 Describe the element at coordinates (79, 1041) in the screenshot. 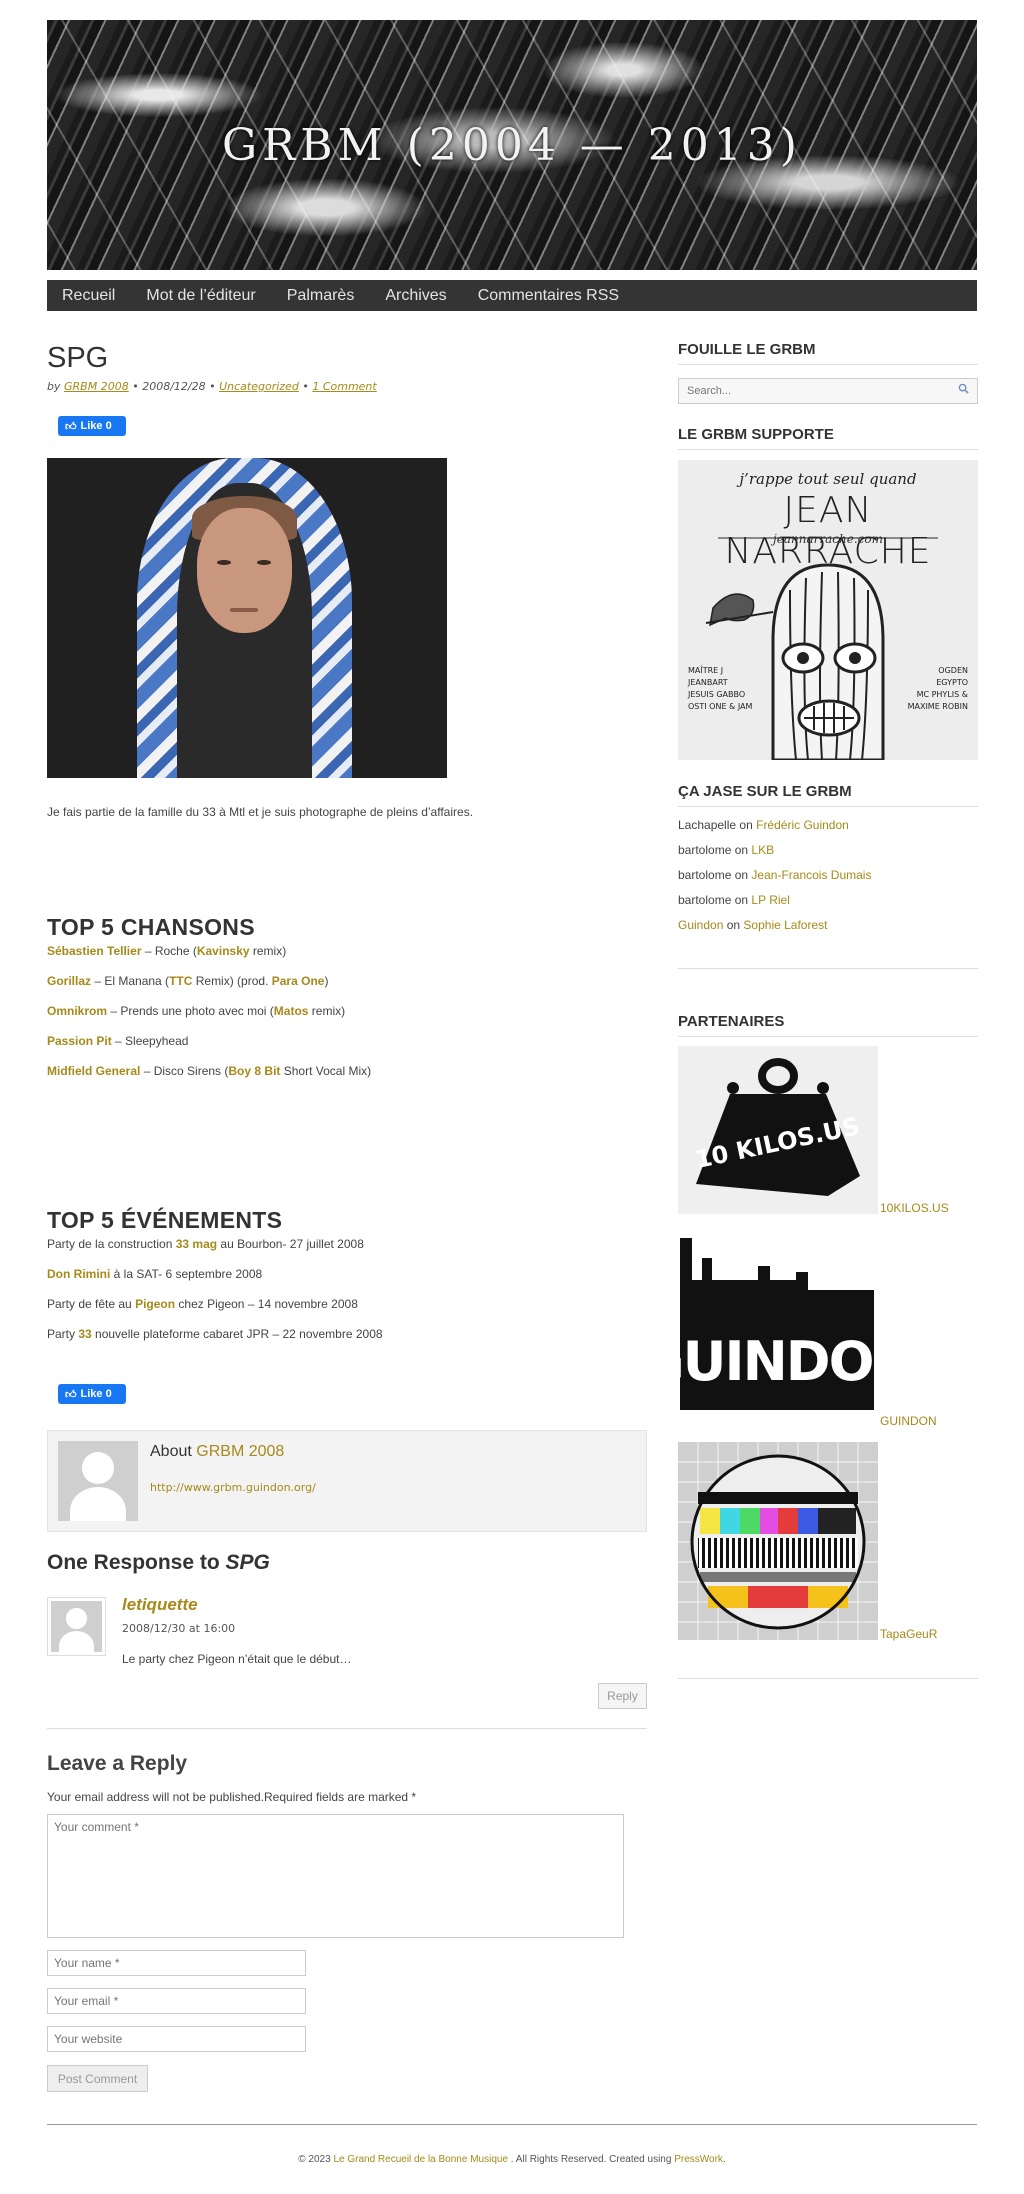

I see `artist-link: Passion Pit` at that location.